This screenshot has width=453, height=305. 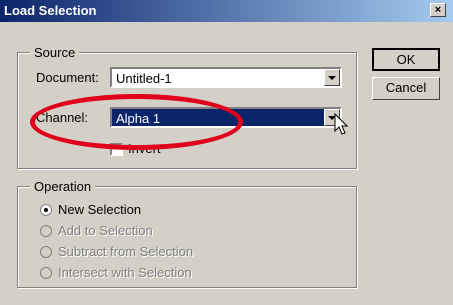 What do you see at coordinates (105, 230) in the screenshot?
I see `add-to-selection-label: Add to Selection` at bounding box center [105, 230].